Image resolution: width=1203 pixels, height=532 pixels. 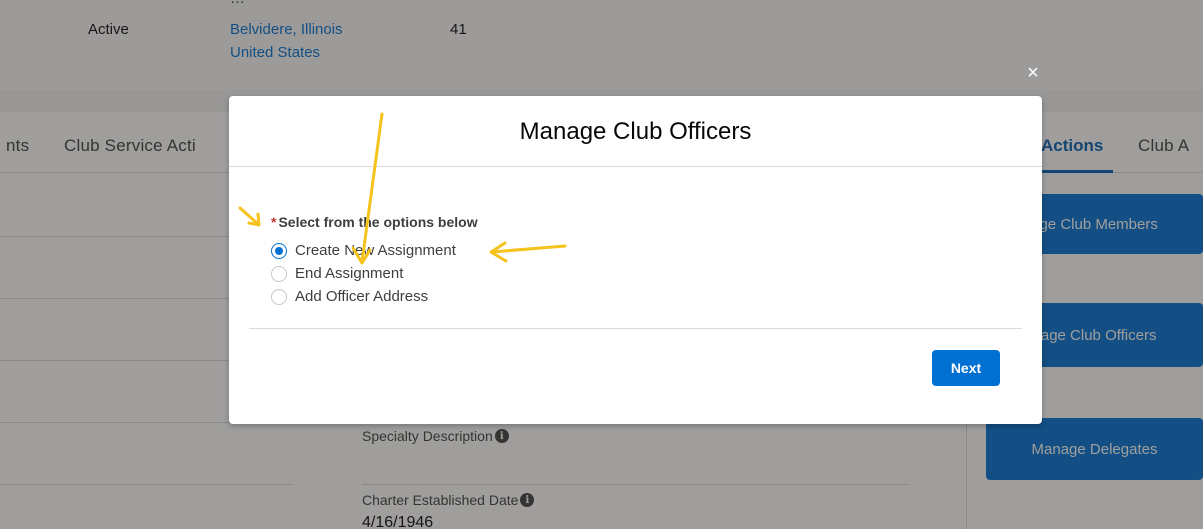 I want to click on next-button: Next, so click(x=966, y=368).